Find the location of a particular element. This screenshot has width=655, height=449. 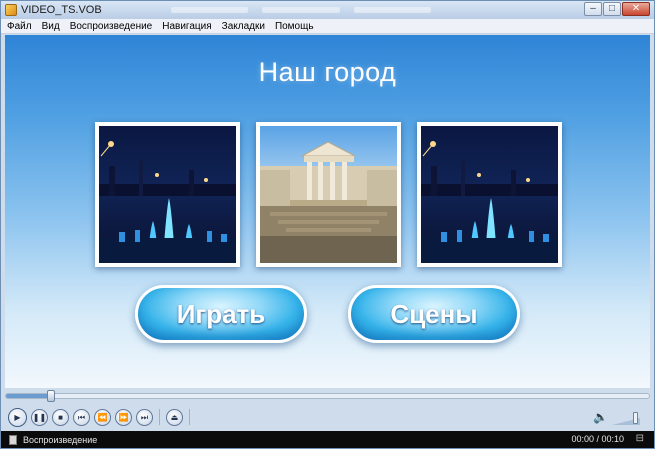

rewind-icon: ⏪ is located at coordinates (102, 417).